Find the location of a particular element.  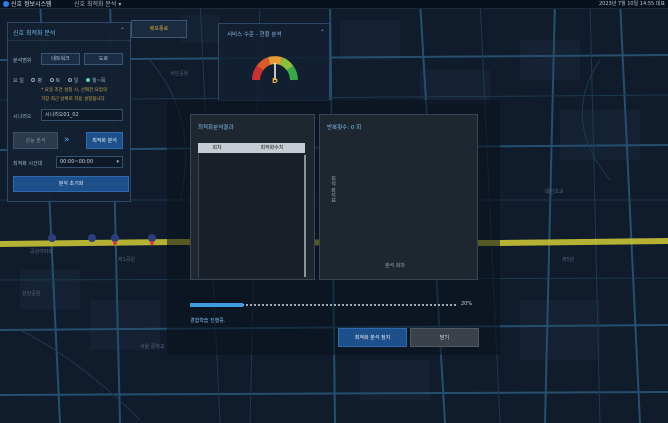

note-line: * 요일 조건 설정 시, 선택한 요일의 is located at coordinates (74, 90).